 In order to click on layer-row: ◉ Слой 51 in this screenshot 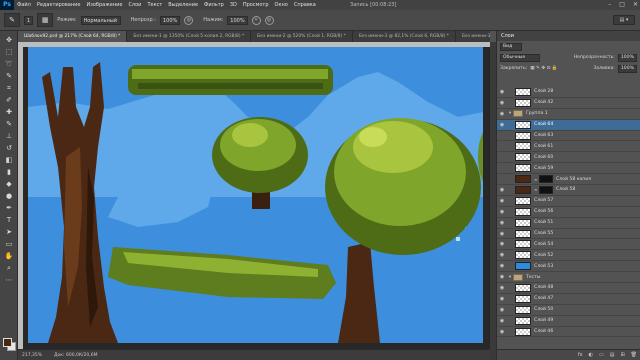, I will do `click(568, 223)`.